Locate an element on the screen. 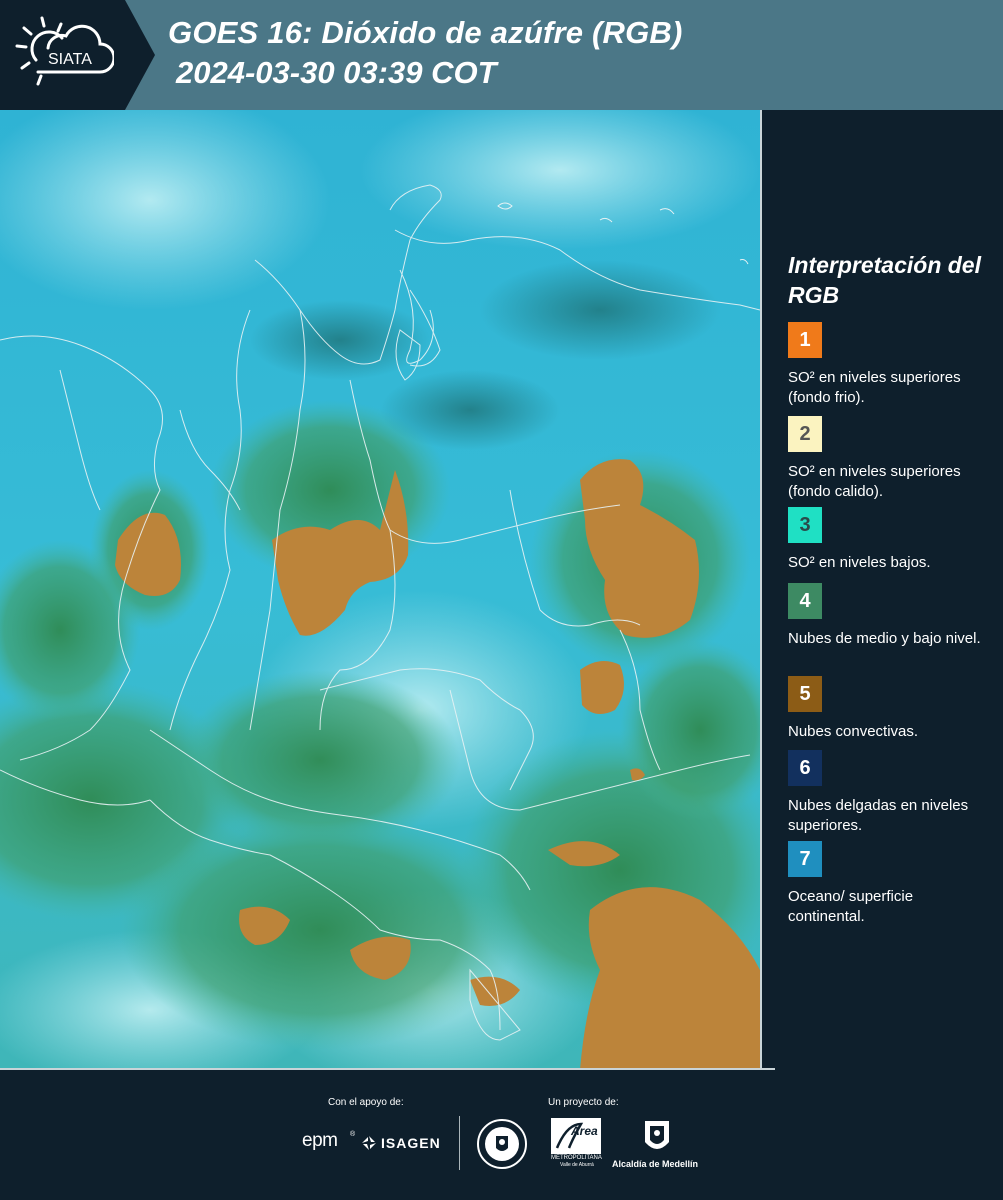 This screenshot has width=1003, height=1200. legend-swatch-3: 3 is located at coordinates (805, 525).